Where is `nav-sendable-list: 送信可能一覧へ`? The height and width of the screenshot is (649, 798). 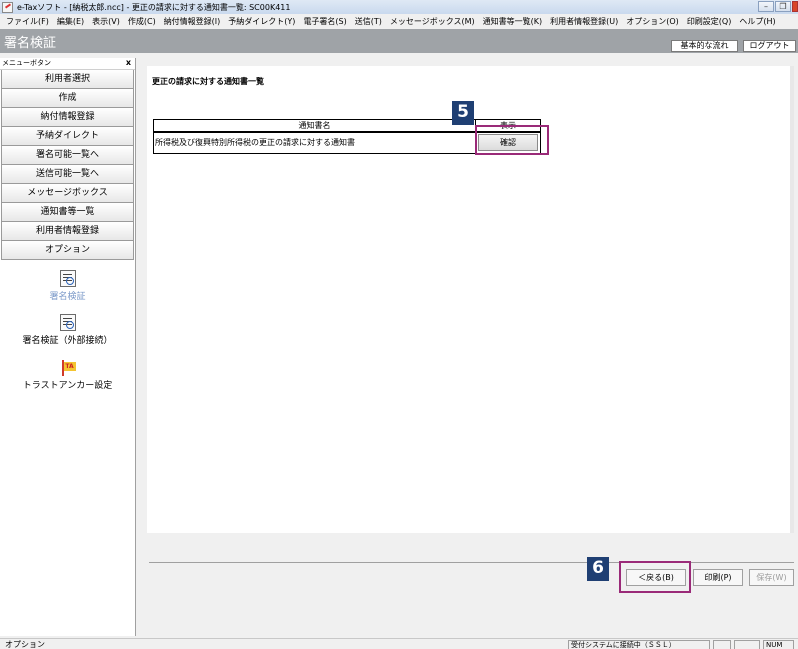
nav-sendable-list: 送信可能一覧へ is located at coordinates (67, 174).